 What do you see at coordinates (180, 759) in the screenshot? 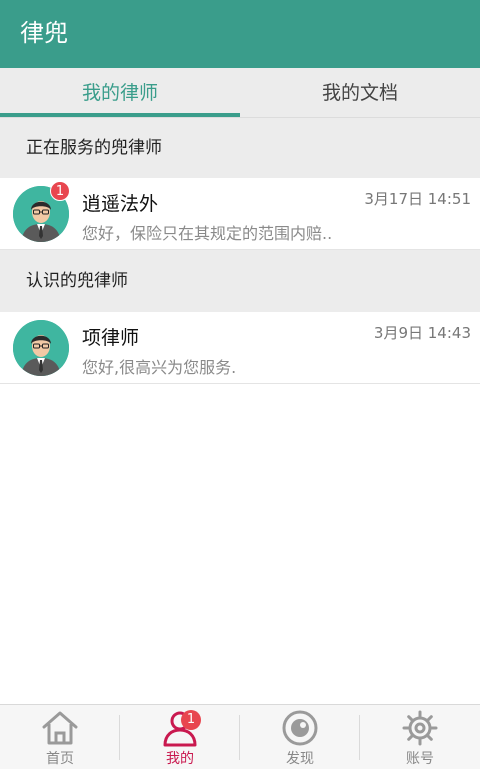
I see `nav-label: 我的` at bounding box center [180, 759].